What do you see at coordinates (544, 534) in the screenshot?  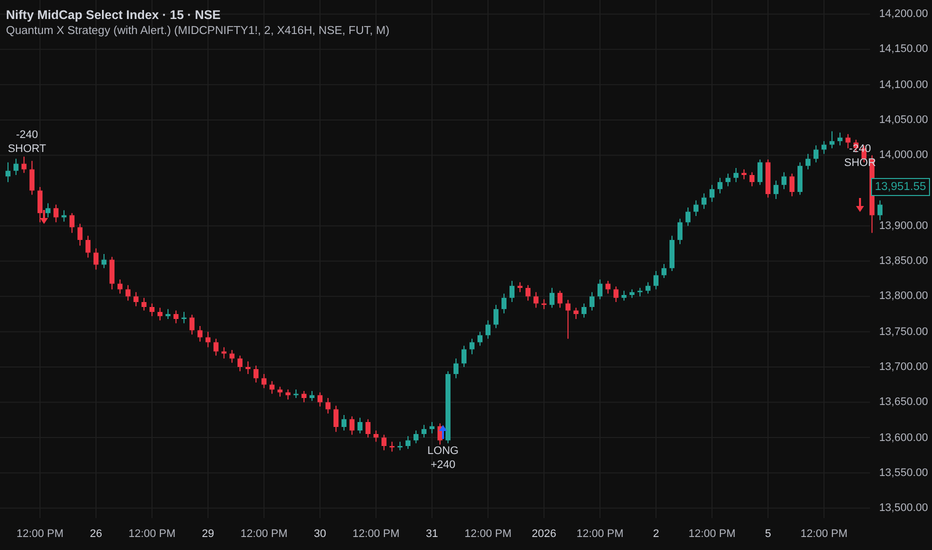 I see `time-tick: 2026` at bounding box center [544, 534].